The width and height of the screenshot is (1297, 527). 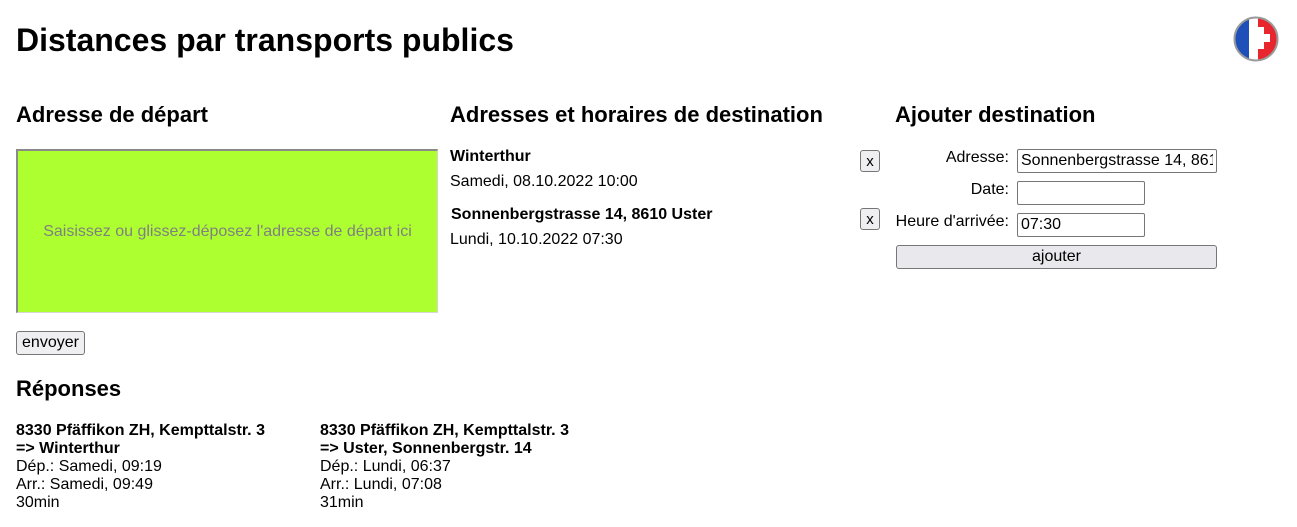 What do you see at coordinates (989, 189) in the screenshot?
I see `date-label: Date:` at bounding box center [989, 189].